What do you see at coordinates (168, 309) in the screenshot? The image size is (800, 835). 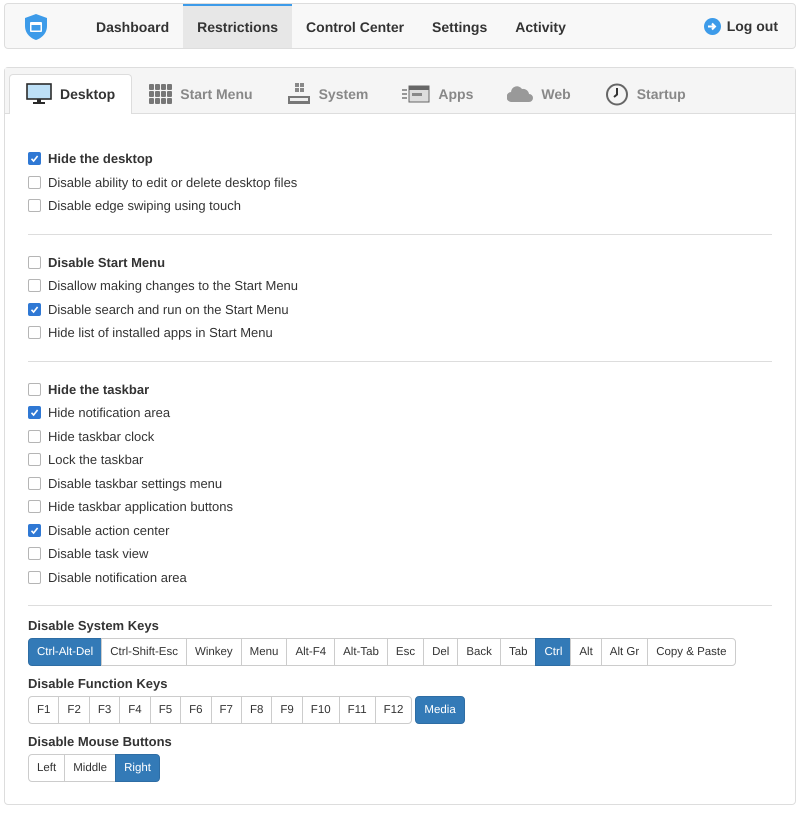 I see `option-label: Disable search and run on the Start Menu` at bounding box center [168, 309].